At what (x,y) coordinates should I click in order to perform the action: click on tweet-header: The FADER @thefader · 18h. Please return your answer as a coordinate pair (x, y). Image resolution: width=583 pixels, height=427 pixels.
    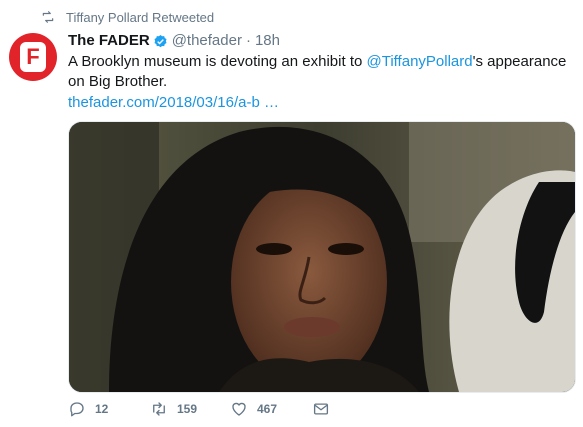
    Looking at the image, I should click on (174, 41).